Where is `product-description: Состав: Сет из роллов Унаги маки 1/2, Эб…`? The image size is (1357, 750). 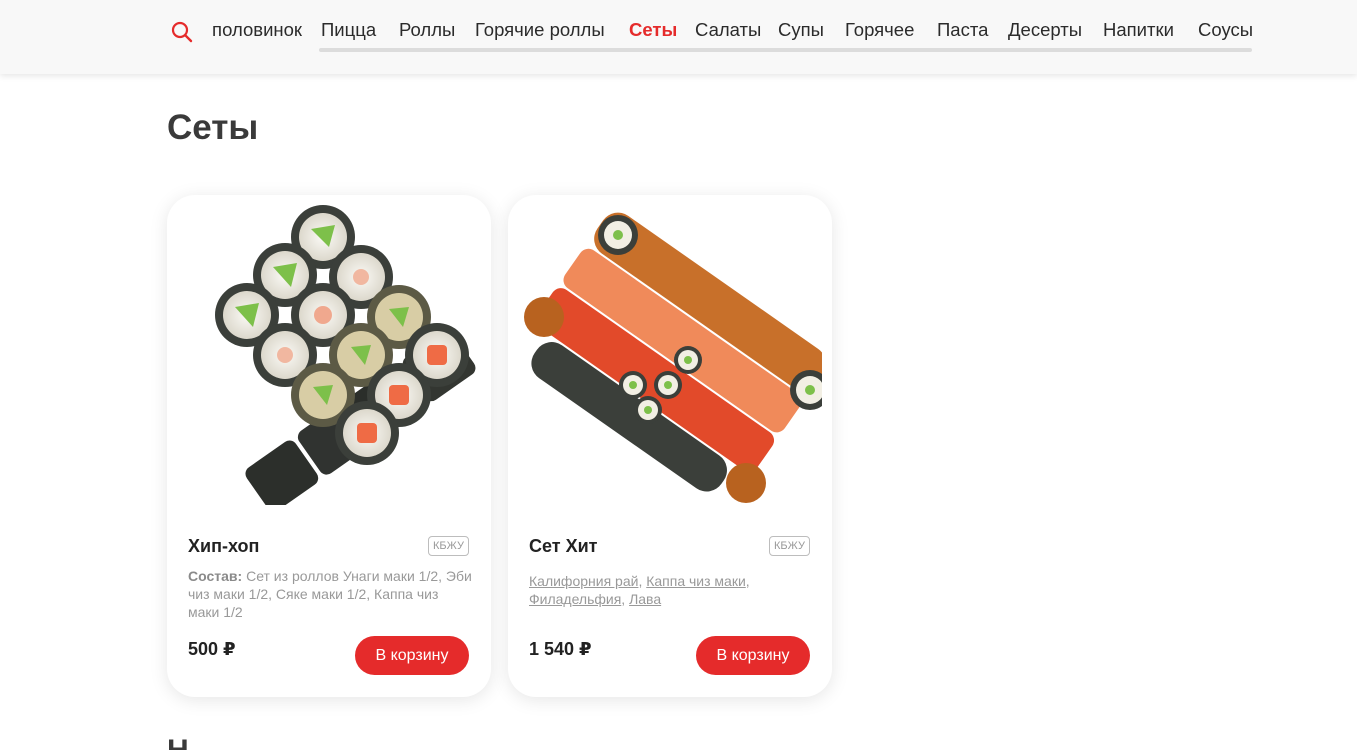
product-description: Состав: Сет из роллов Унаги маки 1/2, Эб… is located at coordinates (330, 594).